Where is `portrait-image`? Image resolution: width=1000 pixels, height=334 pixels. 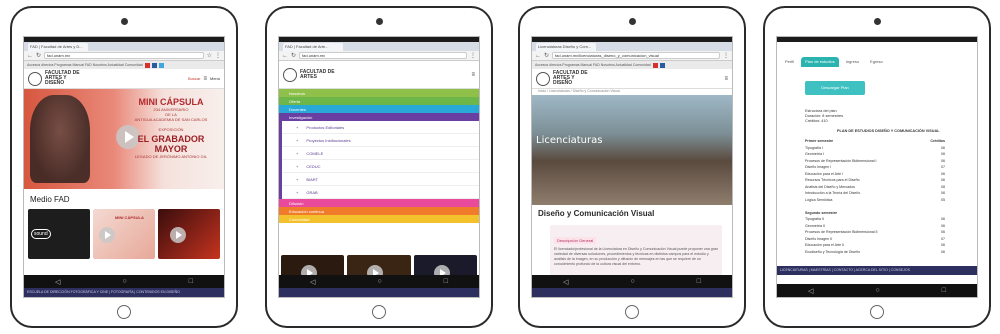
portrait-image is located at coordinates (60, 139).